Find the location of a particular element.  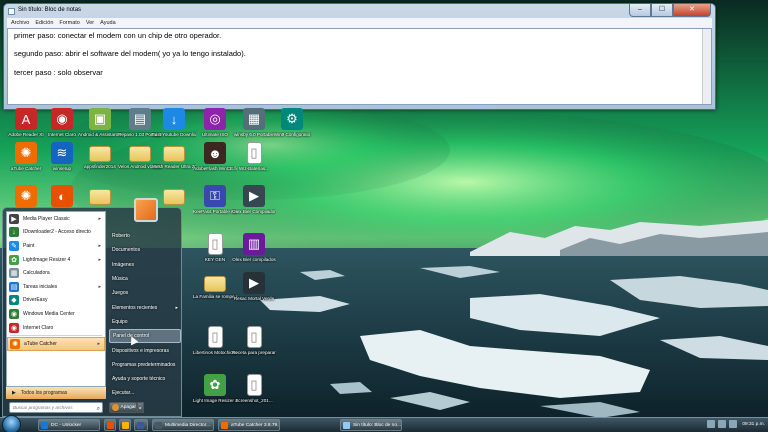

start-button is located at coordinates (11, 423).